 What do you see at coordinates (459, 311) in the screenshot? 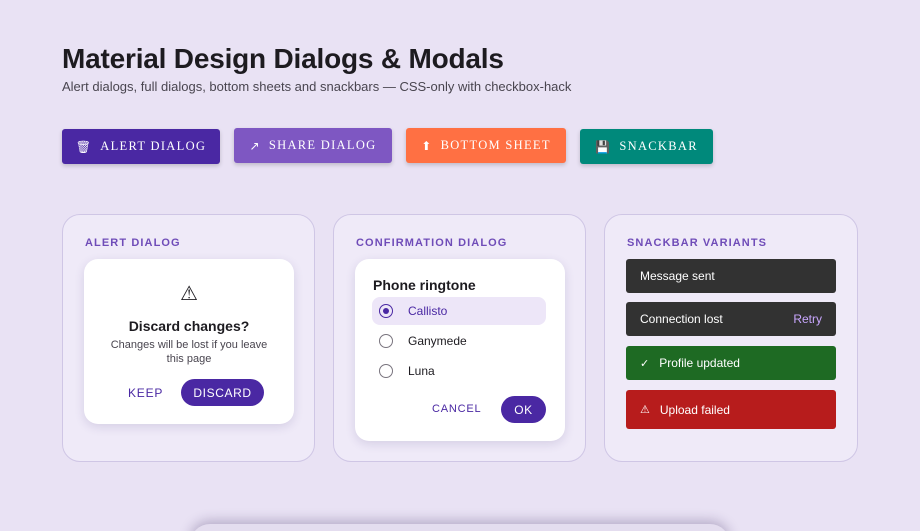
I see `ringtone-option-callisto: Callisto` at bounding box center [459, 311].